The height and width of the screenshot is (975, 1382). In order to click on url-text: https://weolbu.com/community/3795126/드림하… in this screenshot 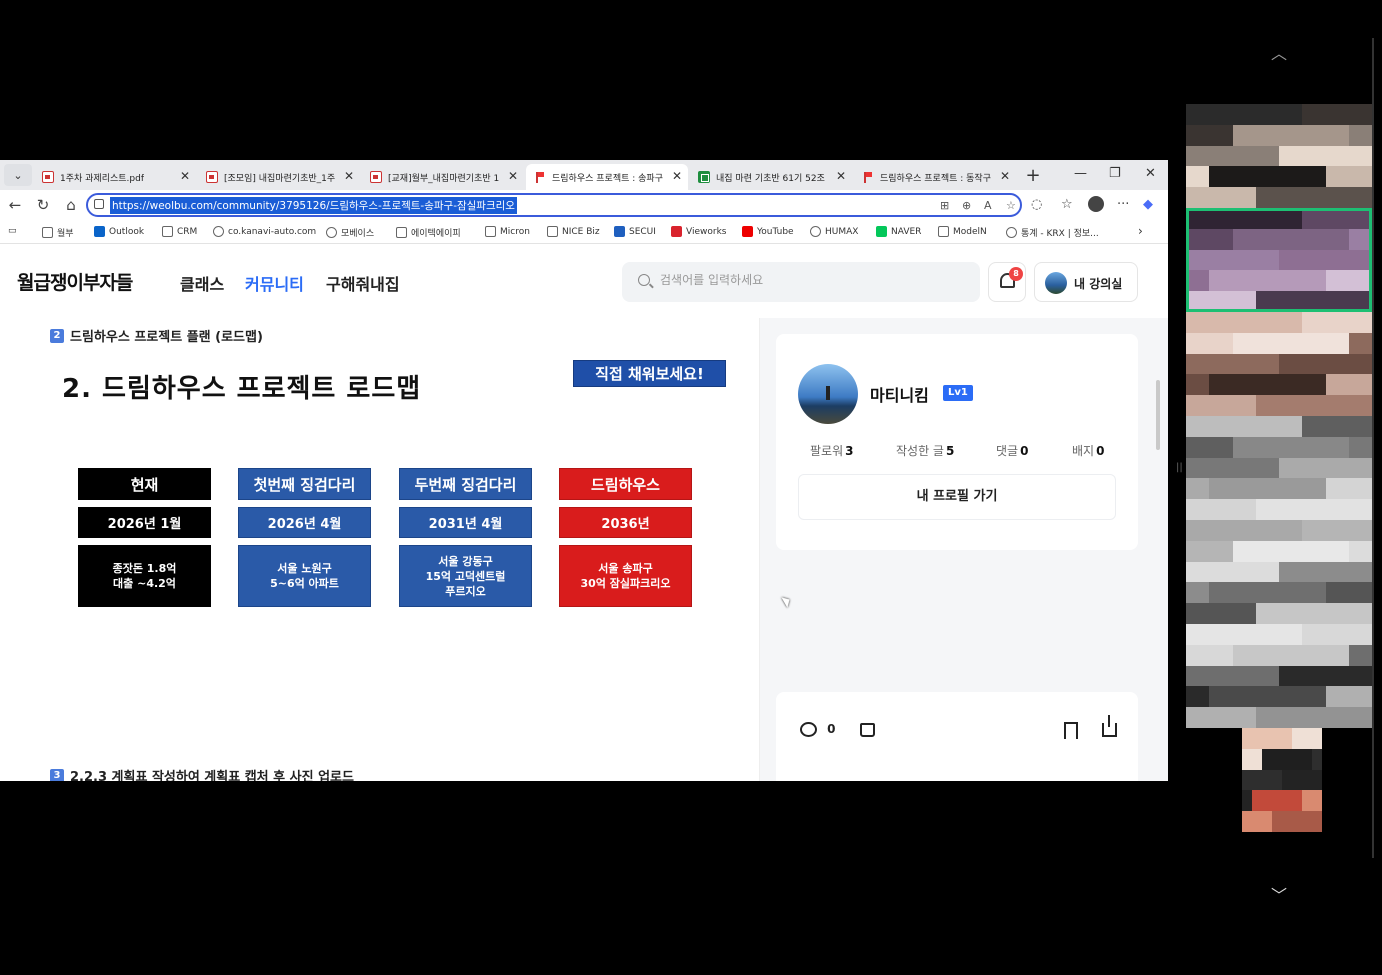, I will do `click(313, 205)`.